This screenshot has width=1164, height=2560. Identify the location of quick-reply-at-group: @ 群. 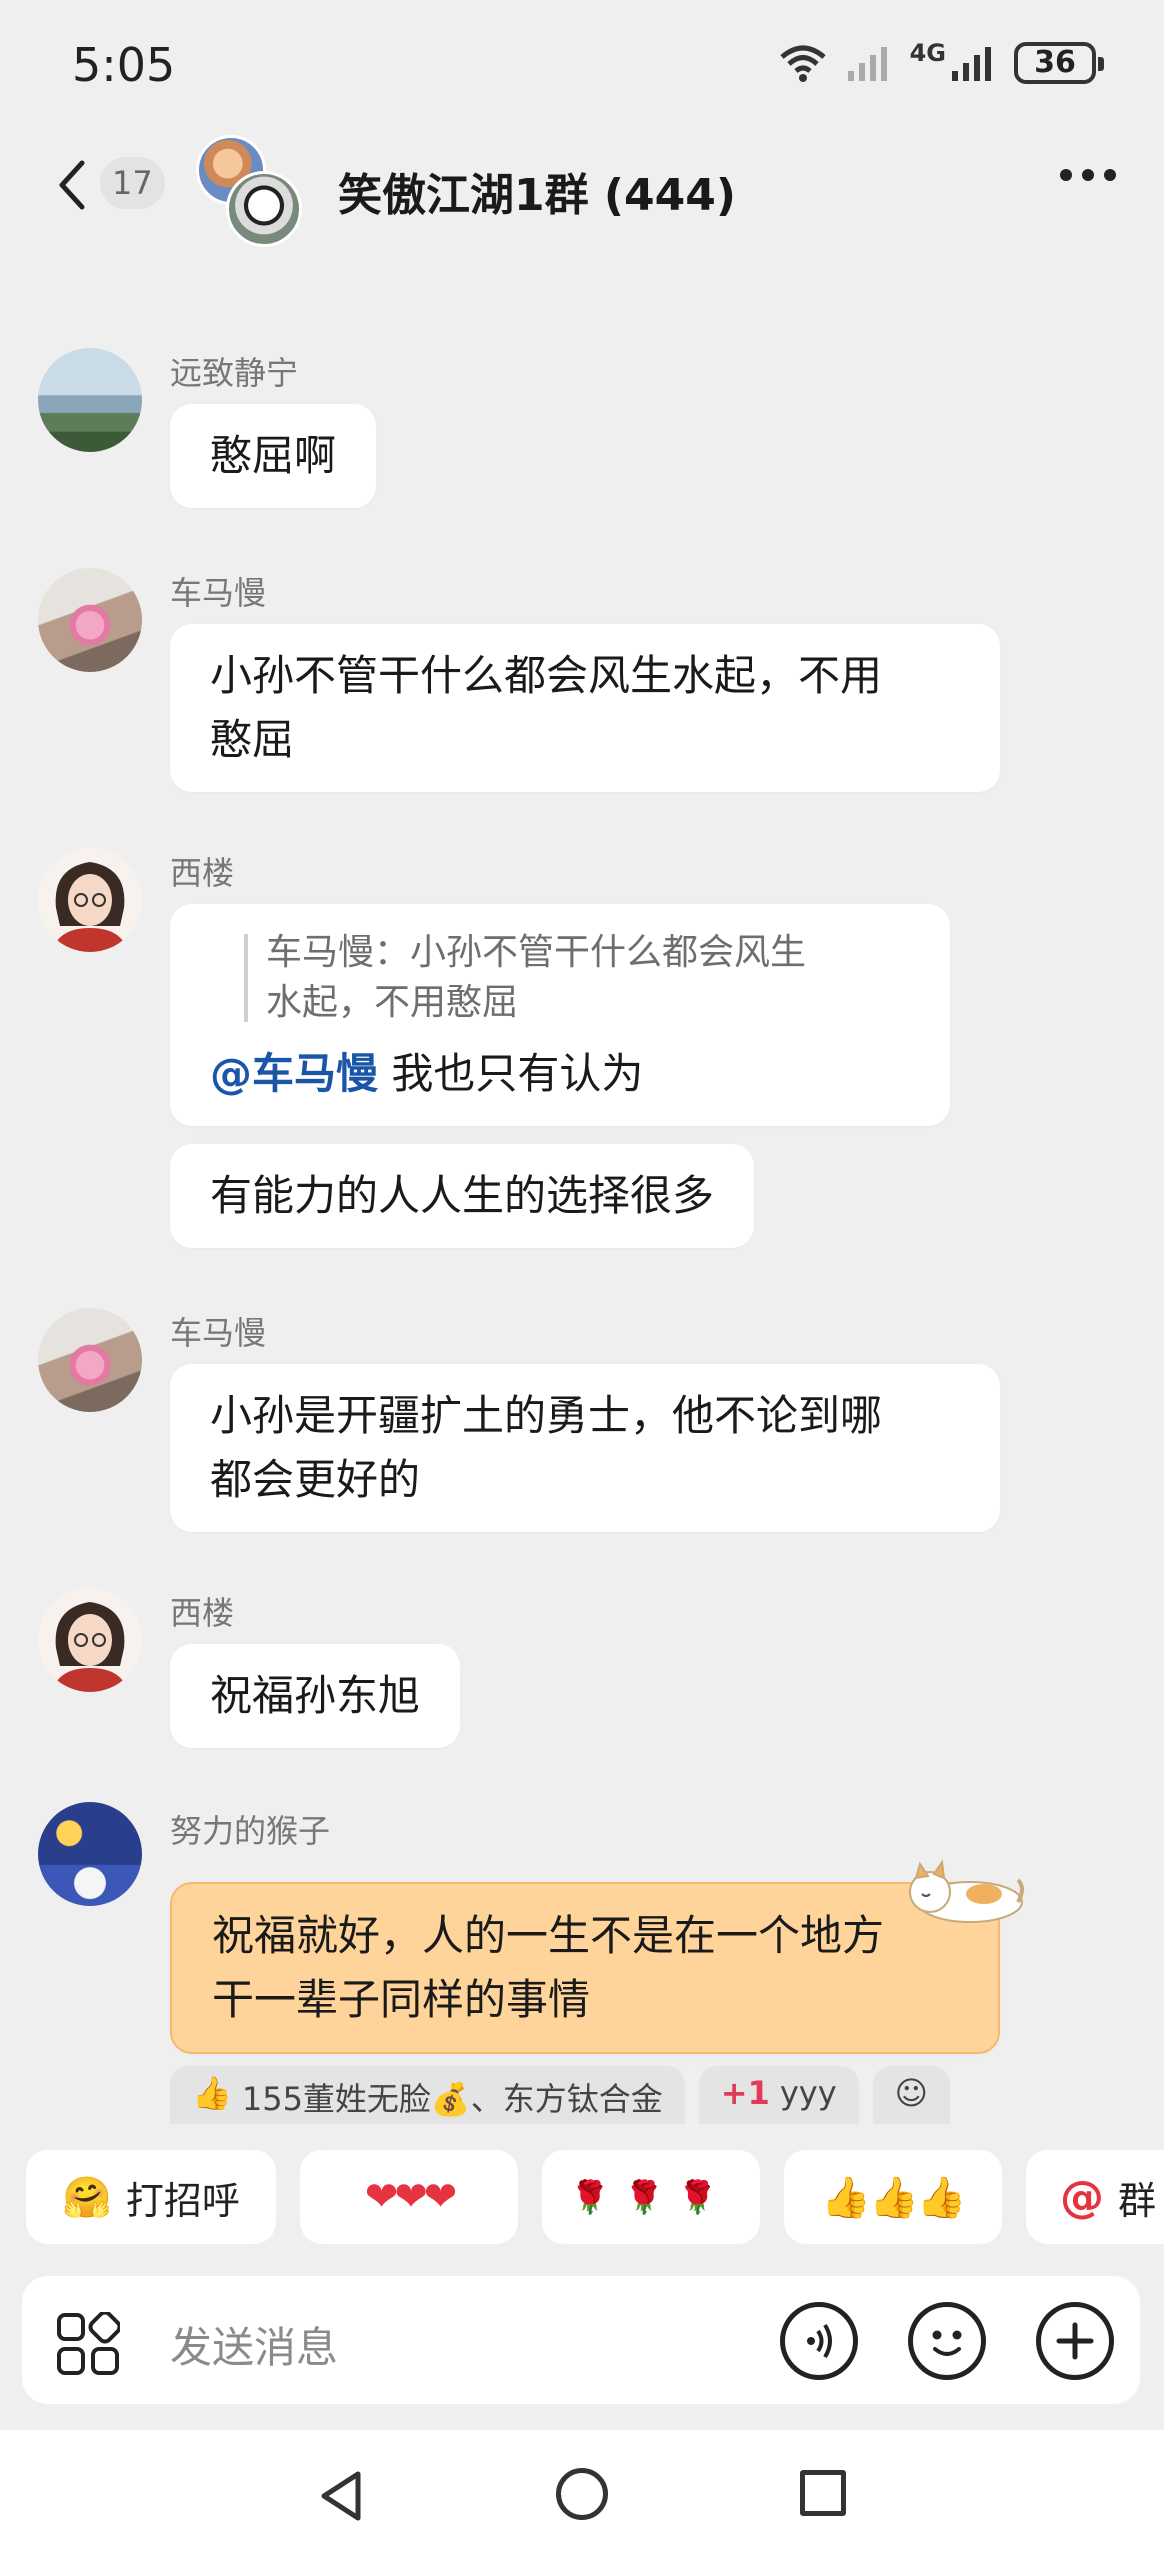
(1095, 2197).